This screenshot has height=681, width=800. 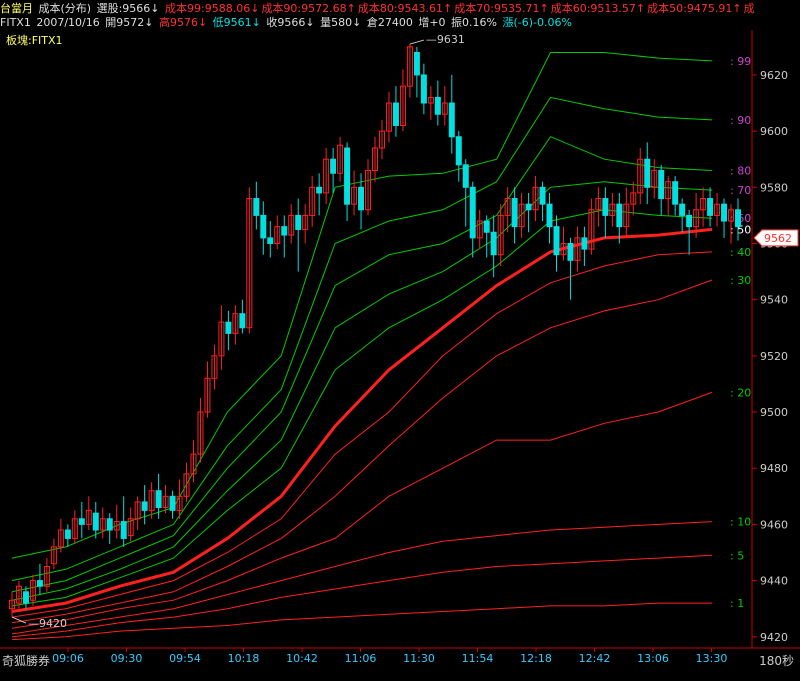 I want to click on quote-close: 收9566↓, so click(x=290, y=22).